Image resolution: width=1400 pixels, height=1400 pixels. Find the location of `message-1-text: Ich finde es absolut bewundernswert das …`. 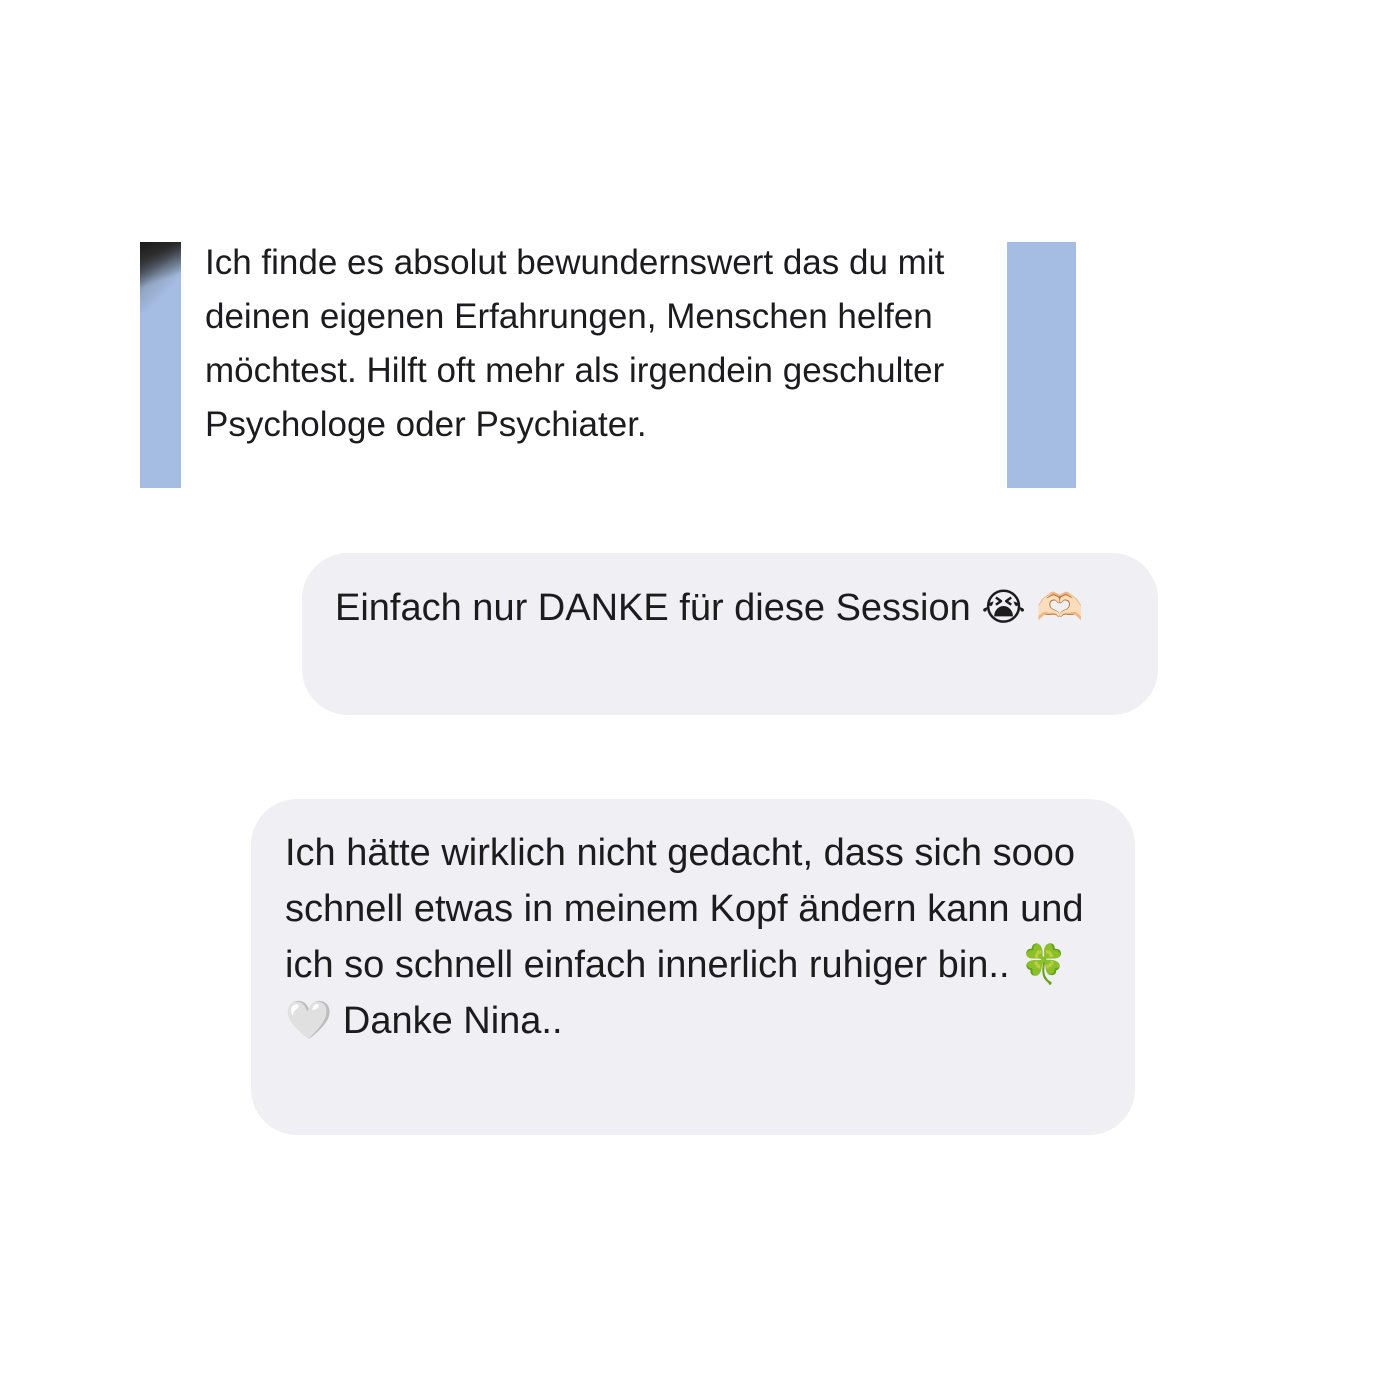

message-1-text: Ich finde es absolut bewundernswert das … is located at coordinates (575, 343).